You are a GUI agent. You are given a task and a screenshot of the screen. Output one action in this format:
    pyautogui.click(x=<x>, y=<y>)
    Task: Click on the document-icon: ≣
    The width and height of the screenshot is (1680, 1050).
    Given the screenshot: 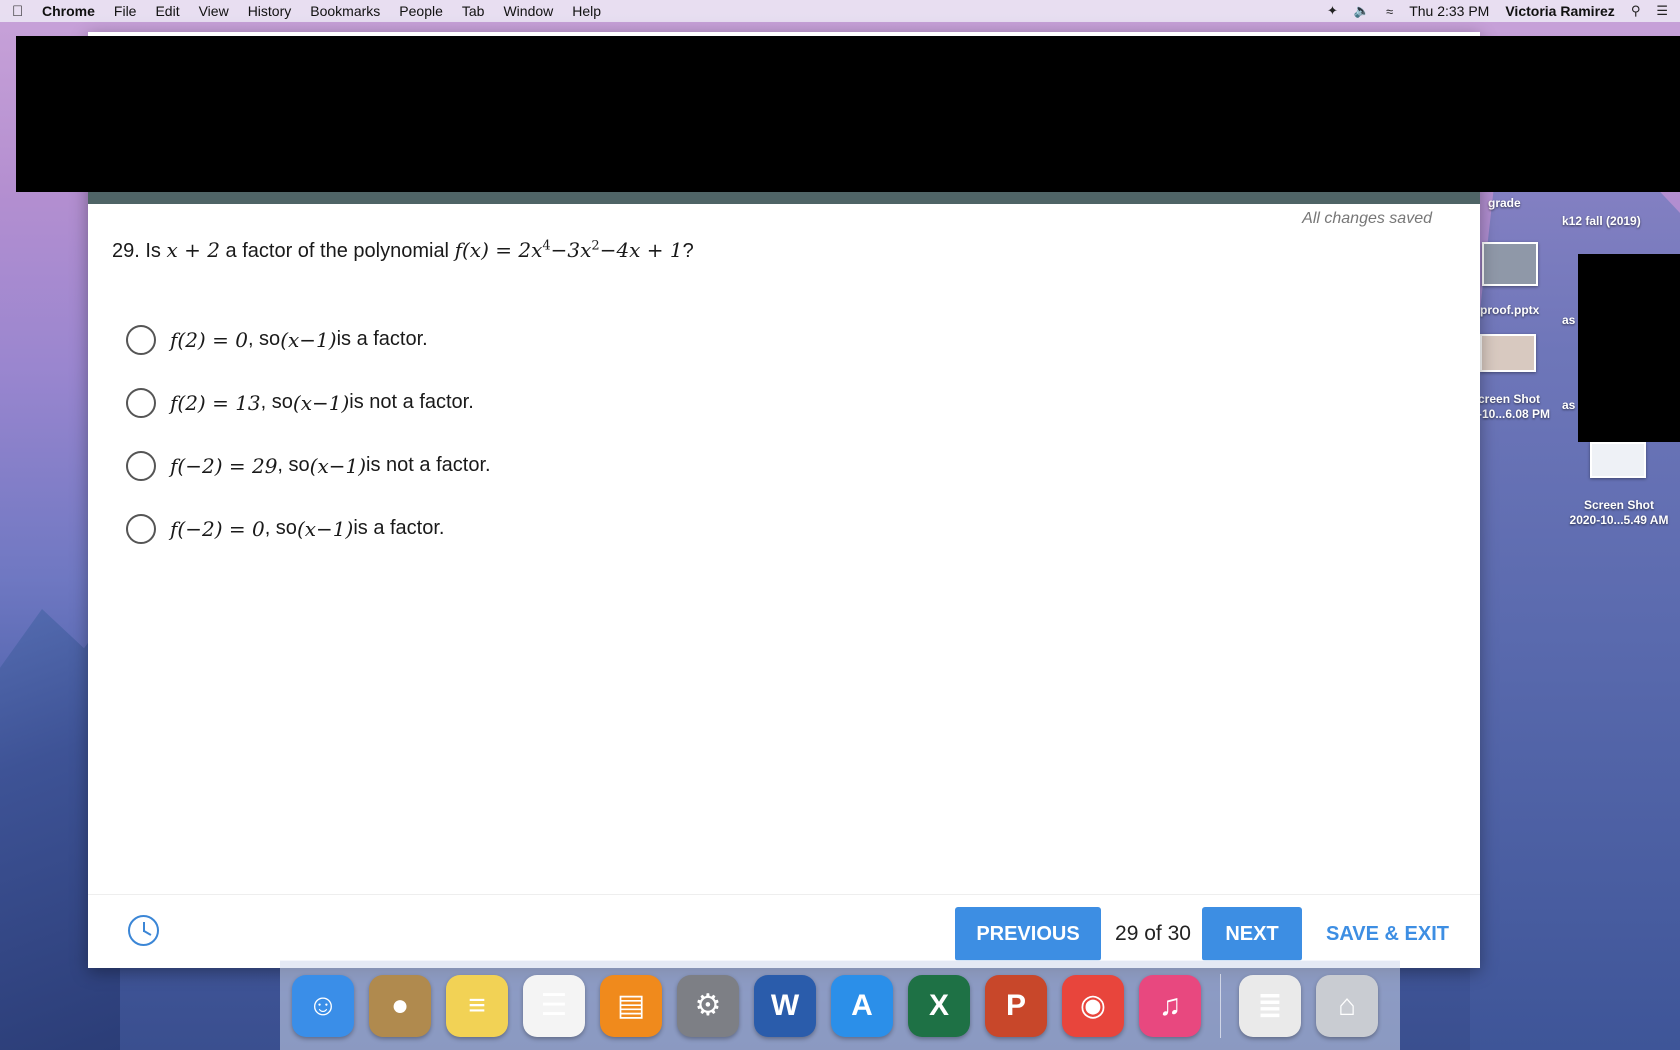 What is the action you would take?
    pyautogui.click(x=1270, y=1005)
    